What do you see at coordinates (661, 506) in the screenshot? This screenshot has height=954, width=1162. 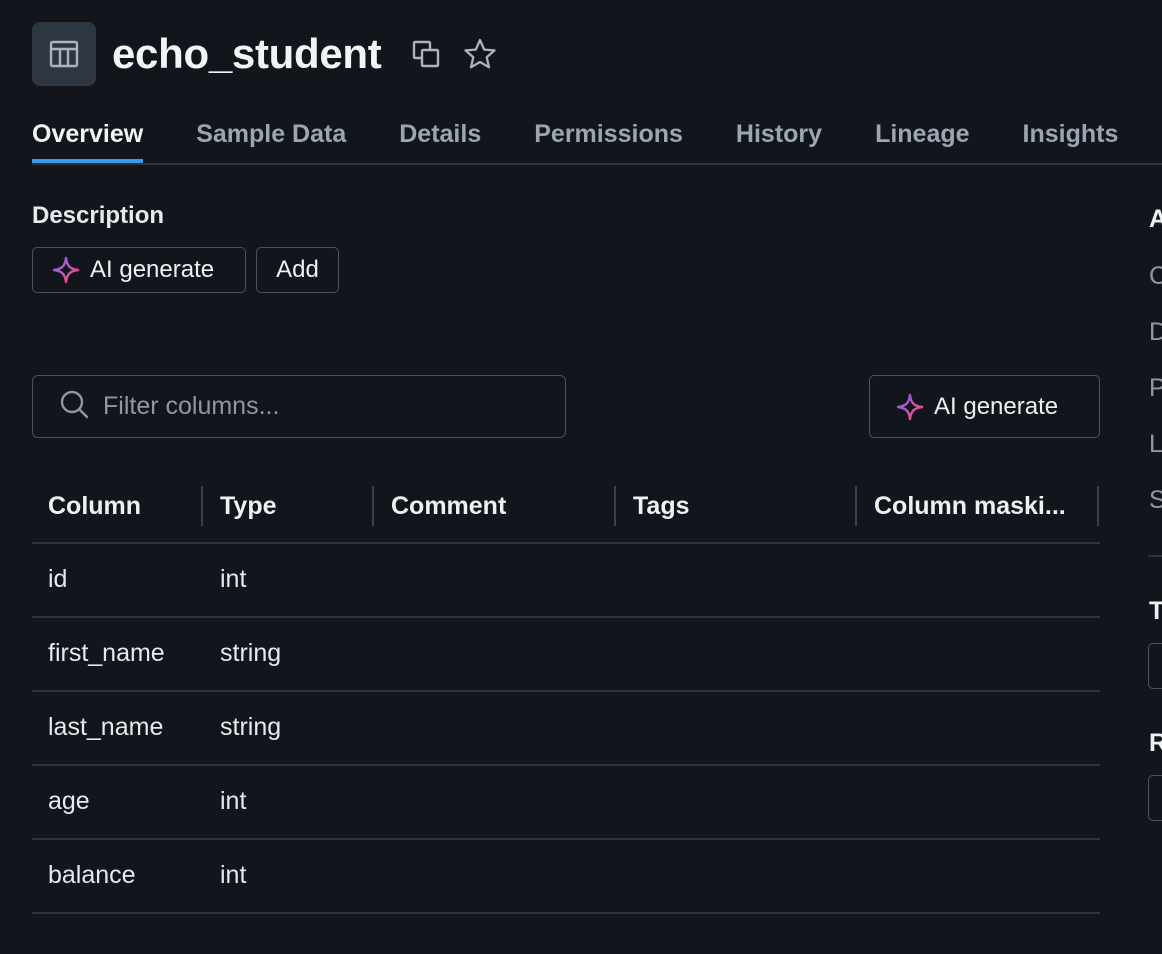 I see `column-header-tags: Tags` at bounding box center [661, 506].